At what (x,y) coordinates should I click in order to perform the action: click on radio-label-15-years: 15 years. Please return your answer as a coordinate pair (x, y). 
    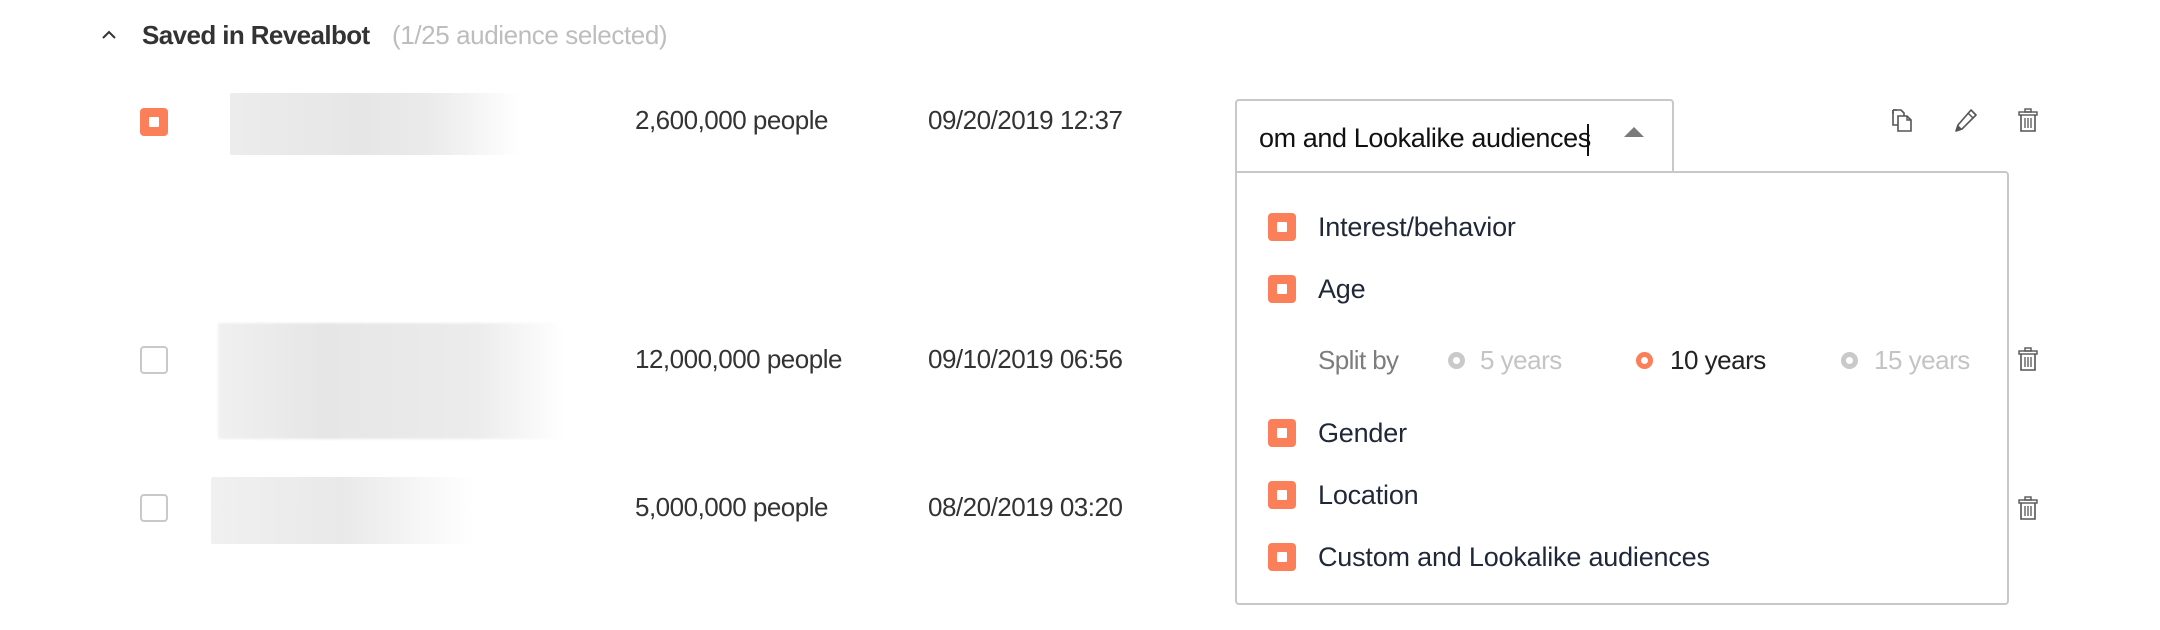
    Looking at the image, I should click on (1922, 360).